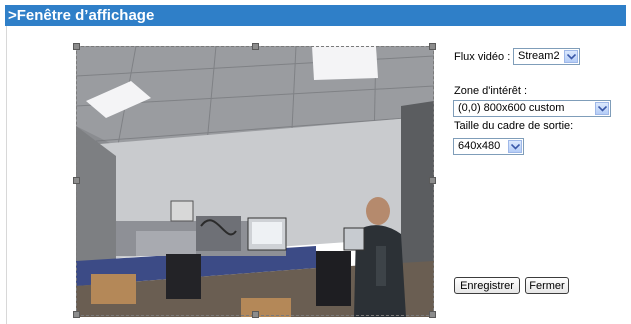 The image size is (631, 324). What do you see at coordinates (511, 108) in the screenshot?
I see `zone-select-value: (0,0) 800x600 custom` at bounding box center [511, 108].